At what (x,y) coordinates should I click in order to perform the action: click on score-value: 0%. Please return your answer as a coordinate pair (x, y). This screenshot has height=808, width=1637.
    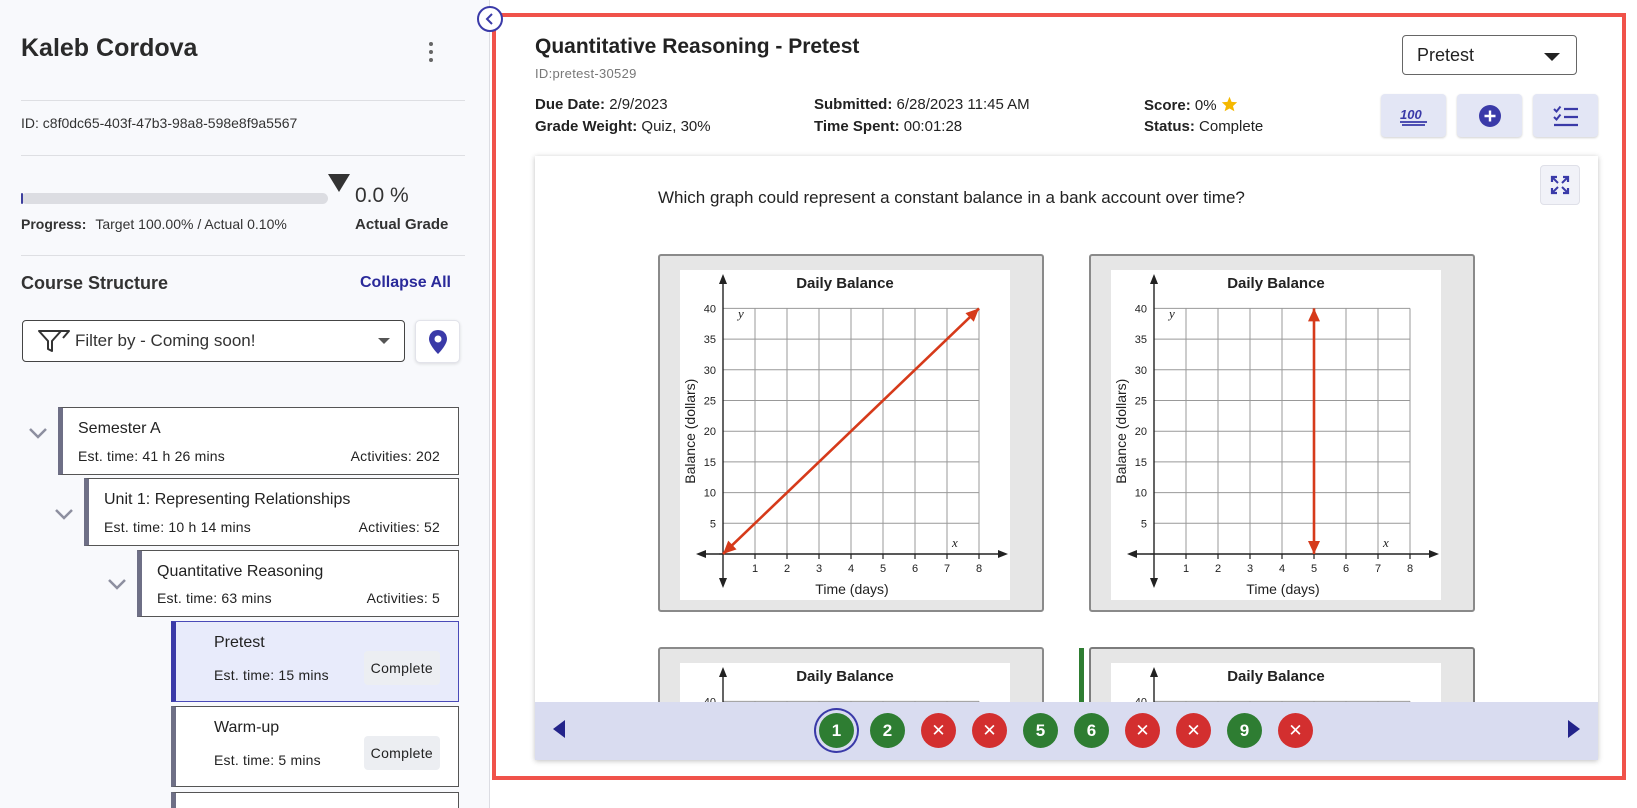
    Looking at the image, I should click on (1205, 105).